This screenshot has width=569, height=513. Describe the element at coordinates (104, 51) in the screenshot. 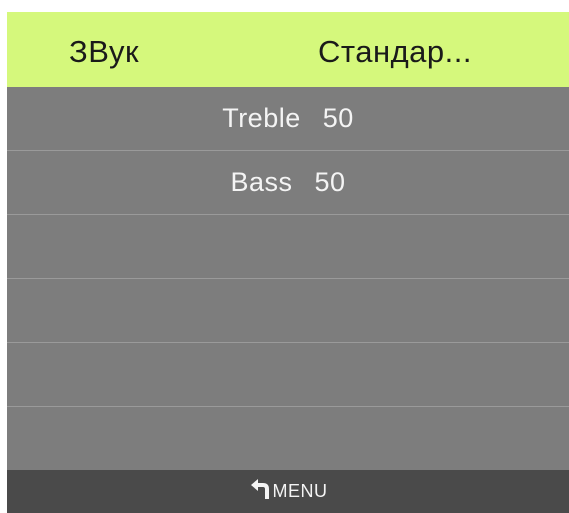

I see `menu-title: ЗВук` at that location.